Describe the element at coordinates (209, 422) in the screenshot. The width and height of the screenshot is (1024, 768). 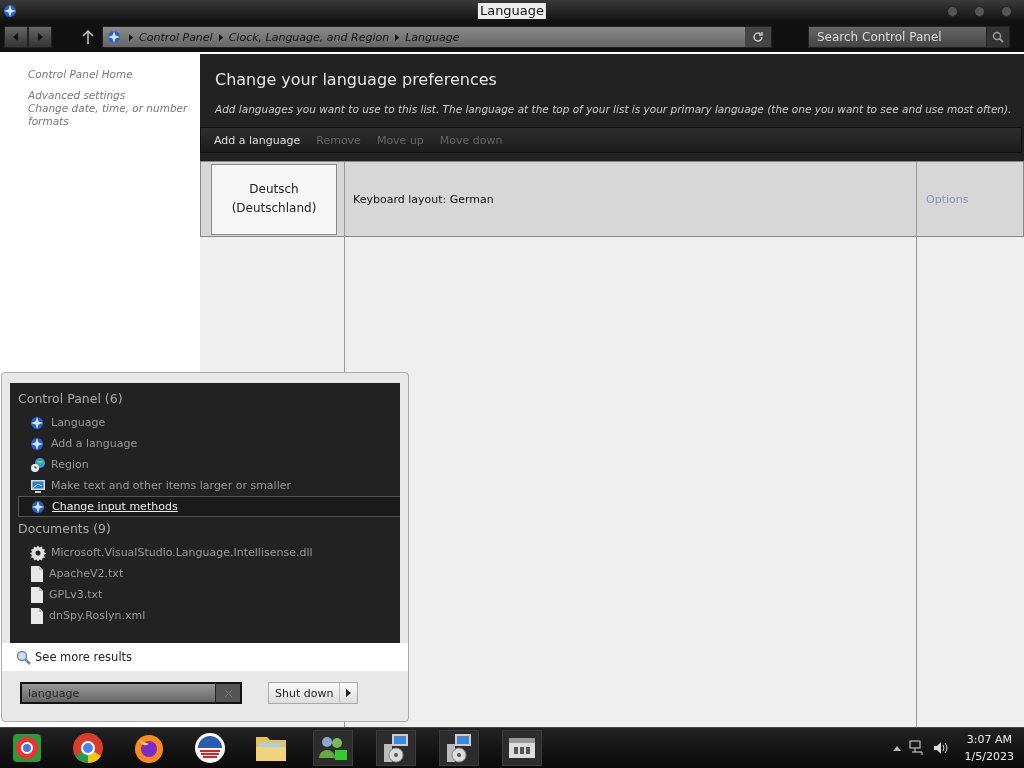
I see `search-result: Language` at that location.